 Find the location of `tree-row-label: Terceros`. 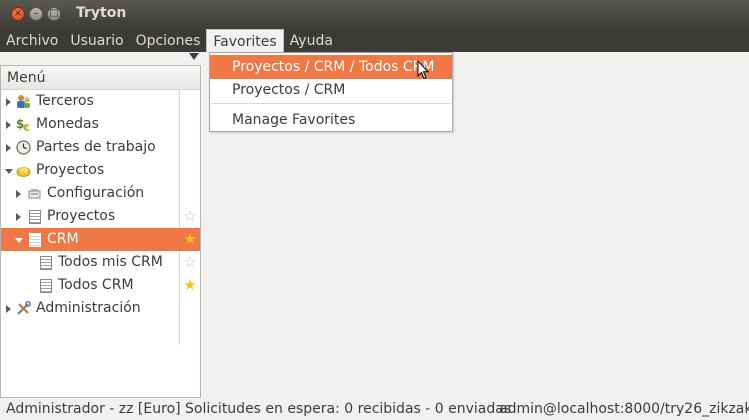

tree-row-label: Terceros is located at coordinates (65, 101).